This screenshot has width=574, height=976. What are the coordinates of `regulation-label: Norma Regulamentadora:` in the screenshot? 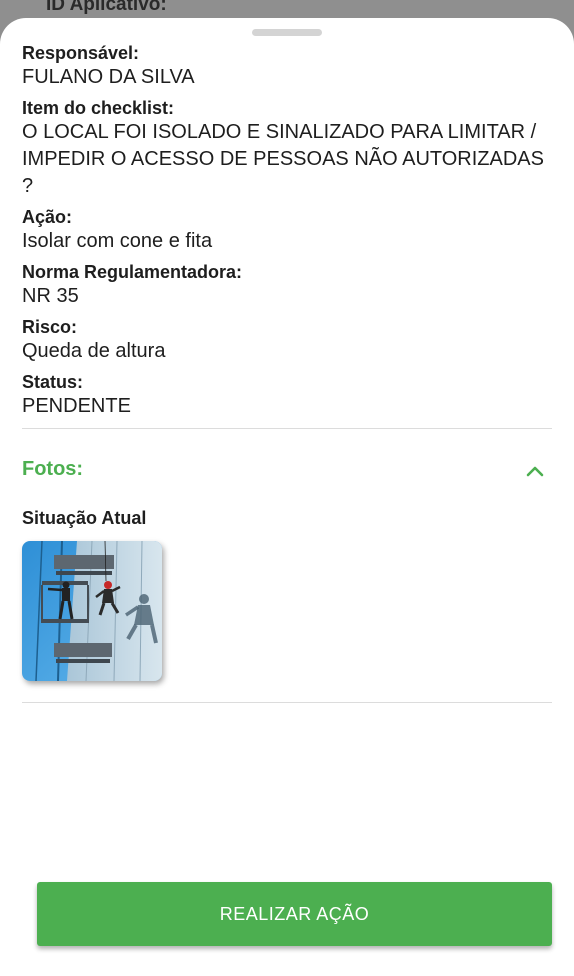 It's located at (132, 272).